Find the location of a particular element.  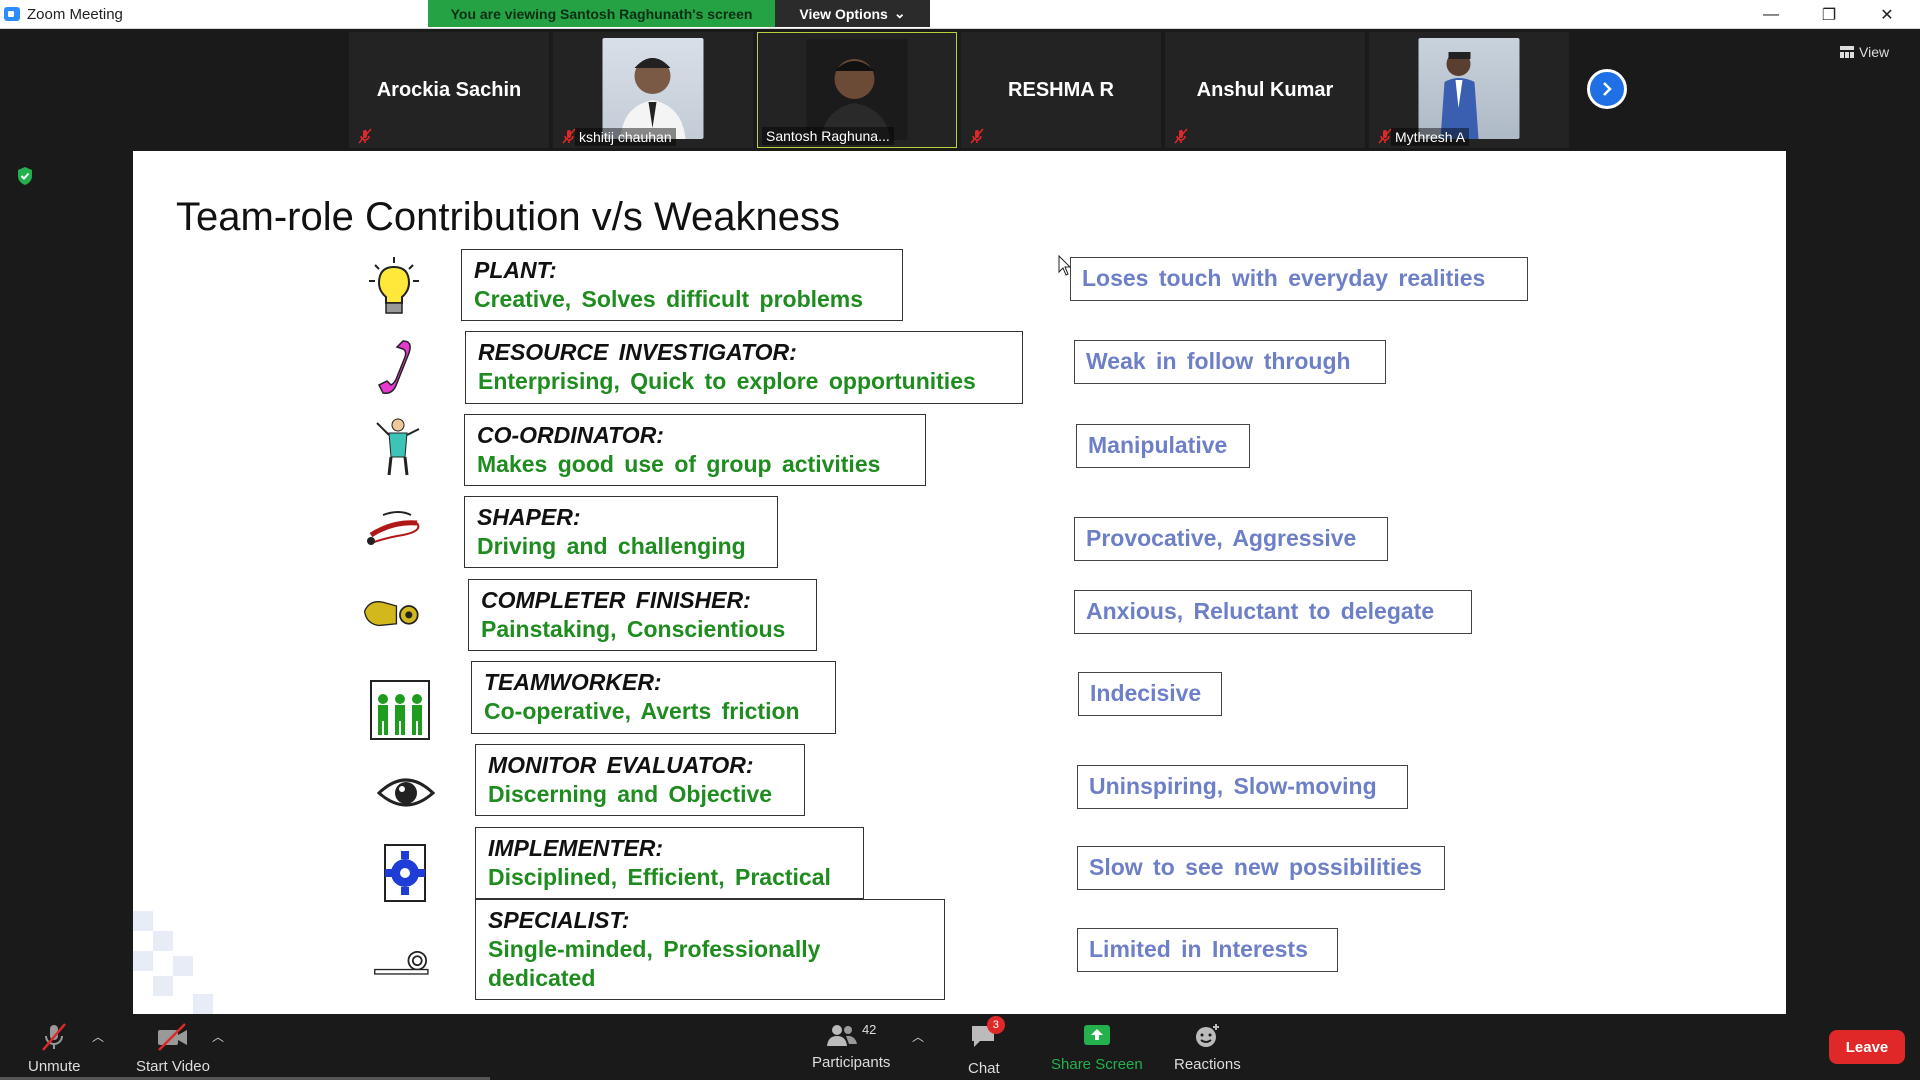

role-name: TEAMWORKER: is located at coordinates (573, 682).